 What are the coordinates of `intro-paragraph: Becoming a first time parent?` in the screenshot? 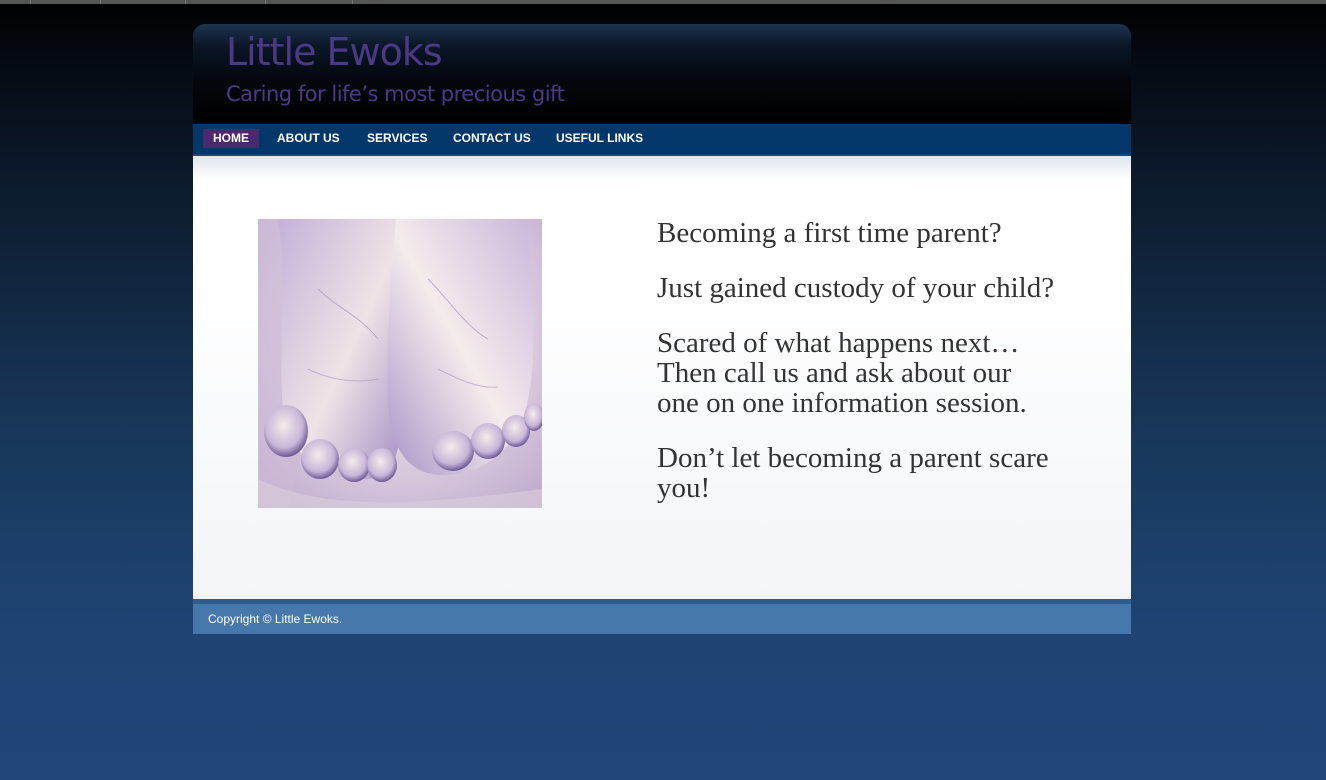 It's located at (829, 233).